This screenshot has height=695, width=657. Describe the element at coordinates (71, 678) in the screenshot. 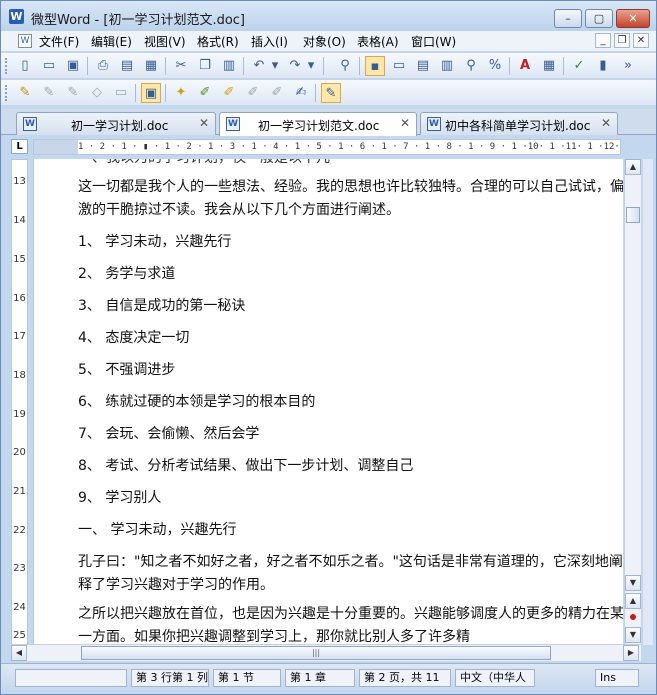

I see `status-message` at that location.